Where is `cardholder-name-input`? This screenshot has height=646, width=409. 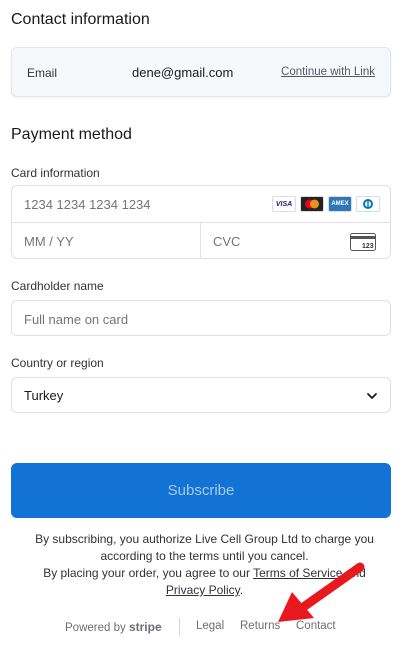
cardholder-name-input is located at coordinates (199, 319).